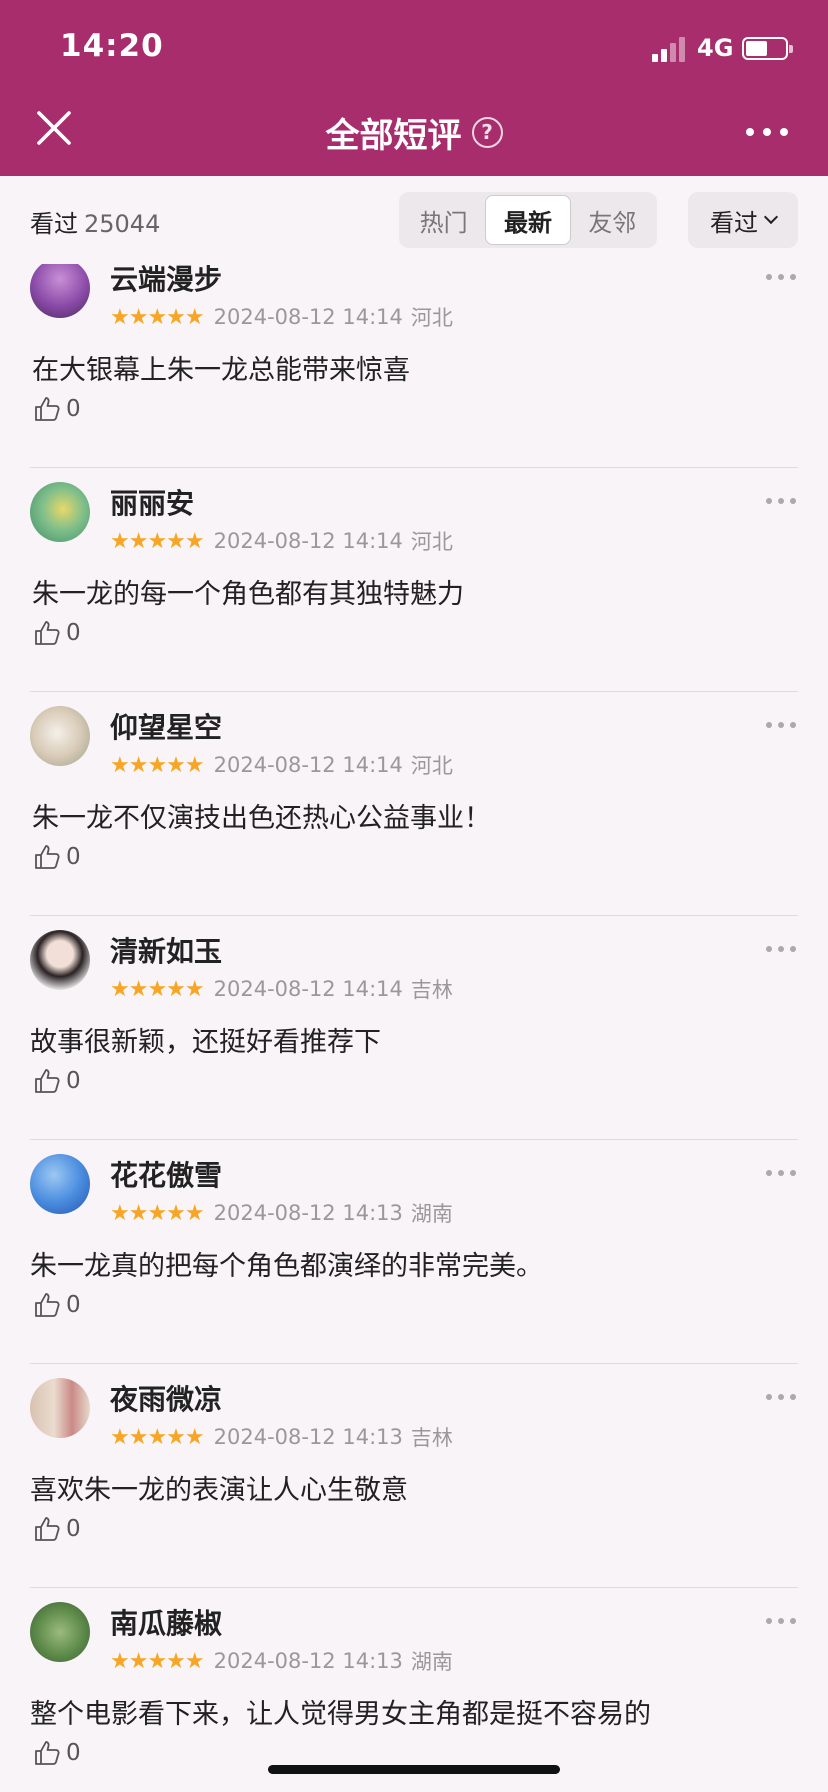 Image resolution: width=828 pixels, height=1792 pixels. I want to click on watched-filter-dropdown: 看过, so click(743, 220).